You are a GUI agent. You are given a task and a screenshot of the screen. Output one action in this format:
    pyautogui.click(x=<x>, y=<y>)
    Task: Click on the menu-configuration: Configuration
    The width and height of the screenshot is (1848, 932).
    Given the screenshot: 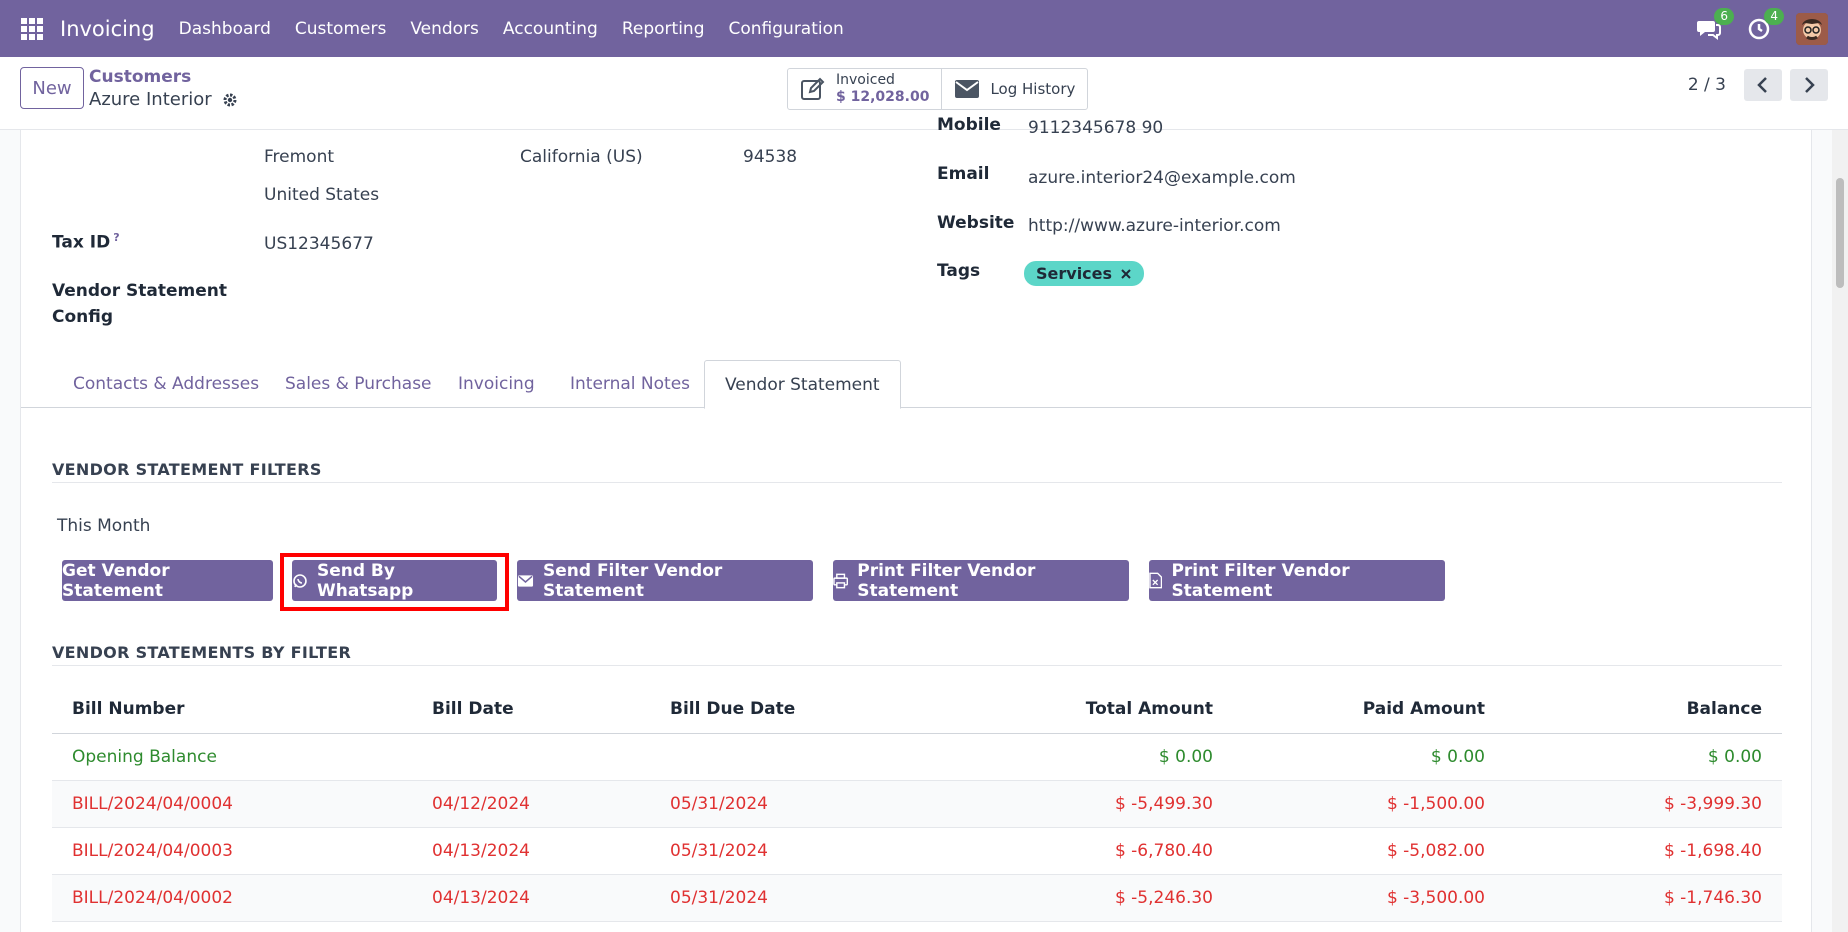 What is the action you would take?
    pyautogui.click(x=786, y=29)
    